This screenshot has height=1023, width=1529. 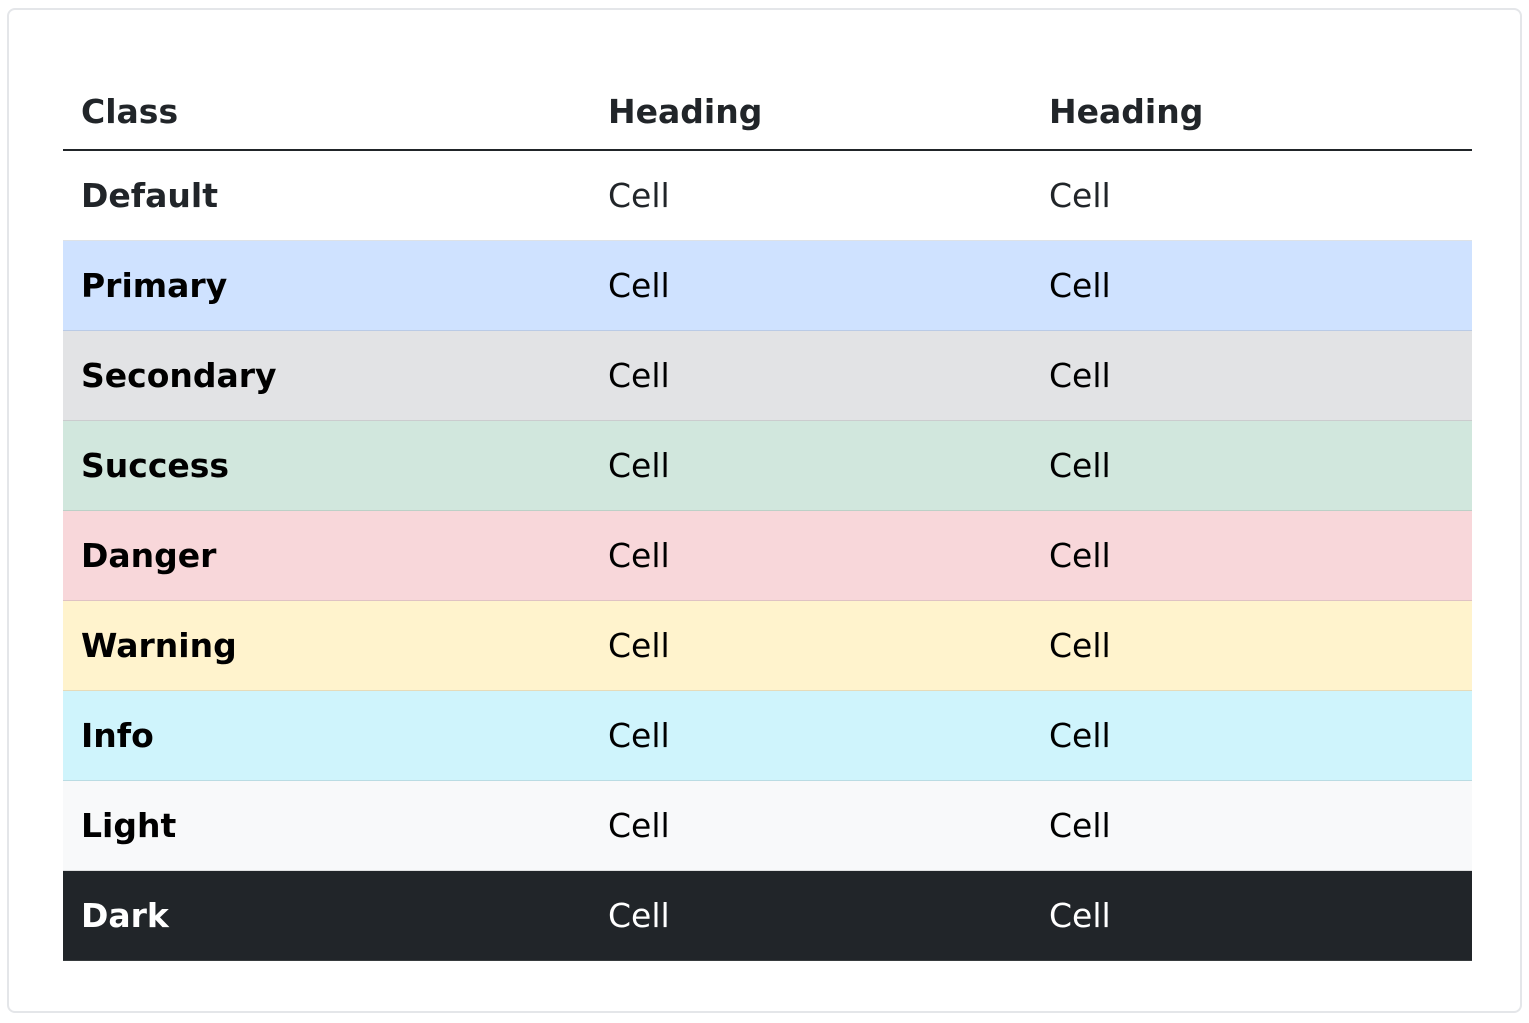 What do you see at coordinates (149, 195) in the screenshot?
I see `row-label: Default` at bounding box center [149, 195].